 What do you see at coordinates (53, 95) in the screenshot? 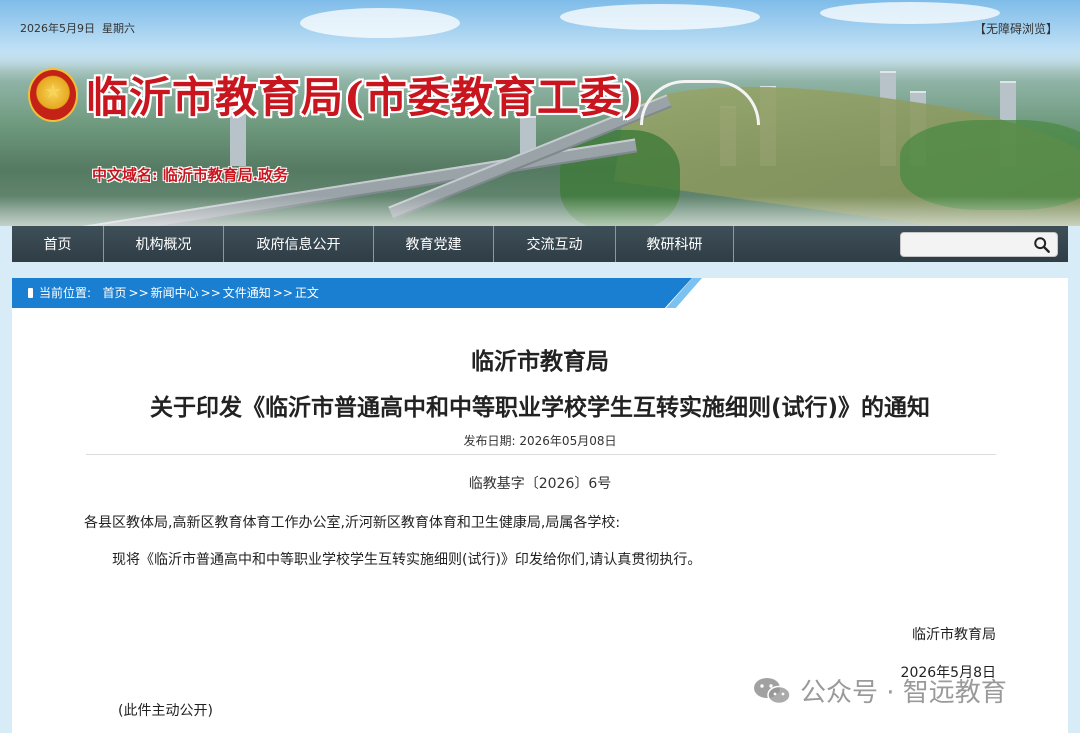
I see `national-emblem-icon: ★` at bounding box center [53, 95].